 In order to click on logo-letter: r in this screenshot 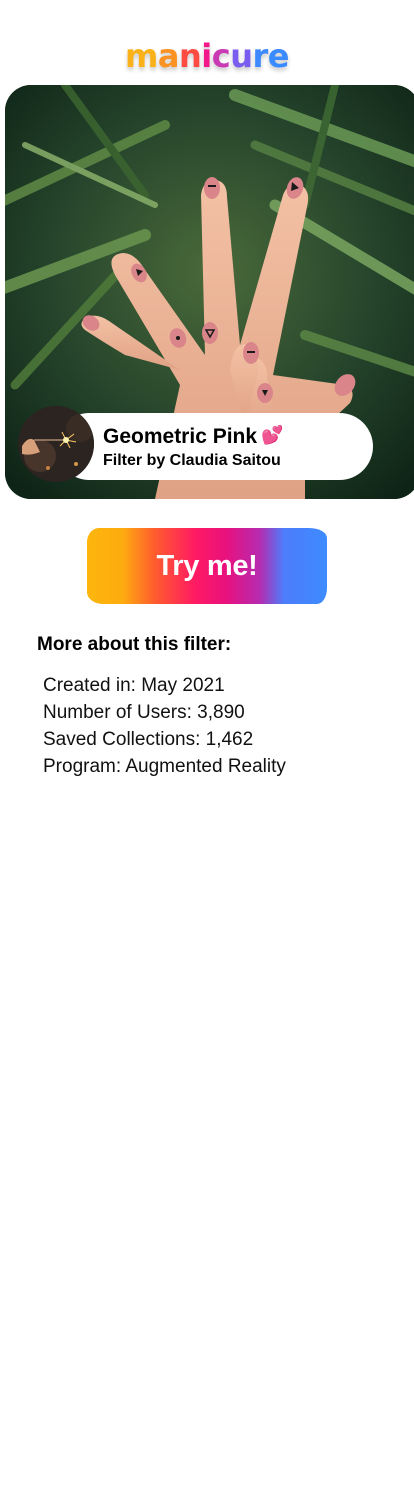, I will do `click(260, 56)`.